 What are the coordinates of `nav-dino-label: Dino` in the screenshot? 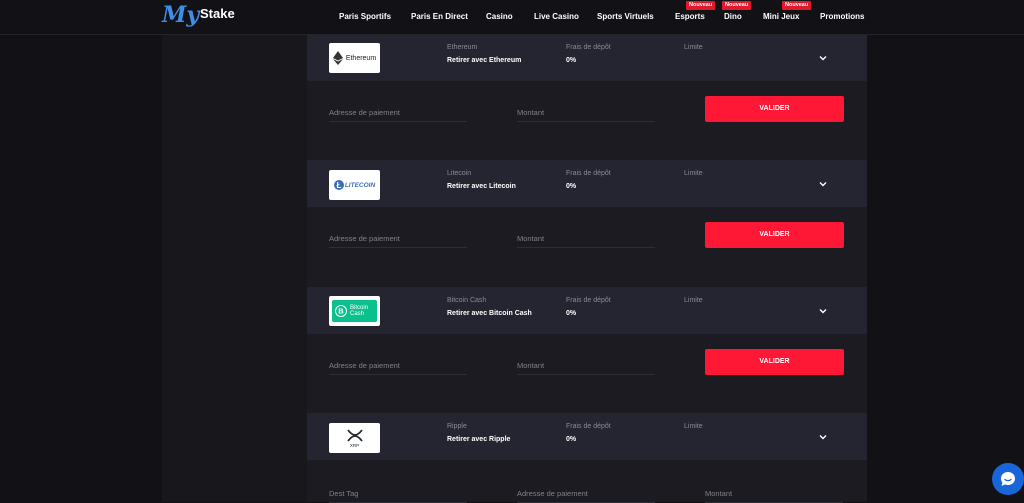 It's located at (733, 16).